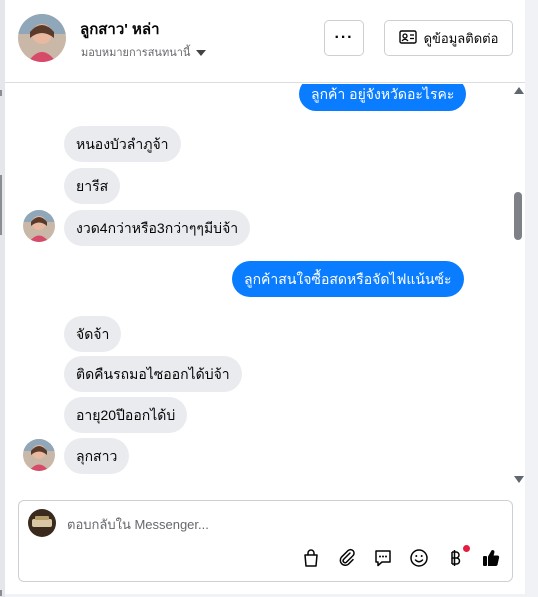 The height and width of the screenshot is (597, 538). What do you see at coordinates (42, 38) in the screenshot?
I see `contact-avatar` at bounding box center [42, 38].